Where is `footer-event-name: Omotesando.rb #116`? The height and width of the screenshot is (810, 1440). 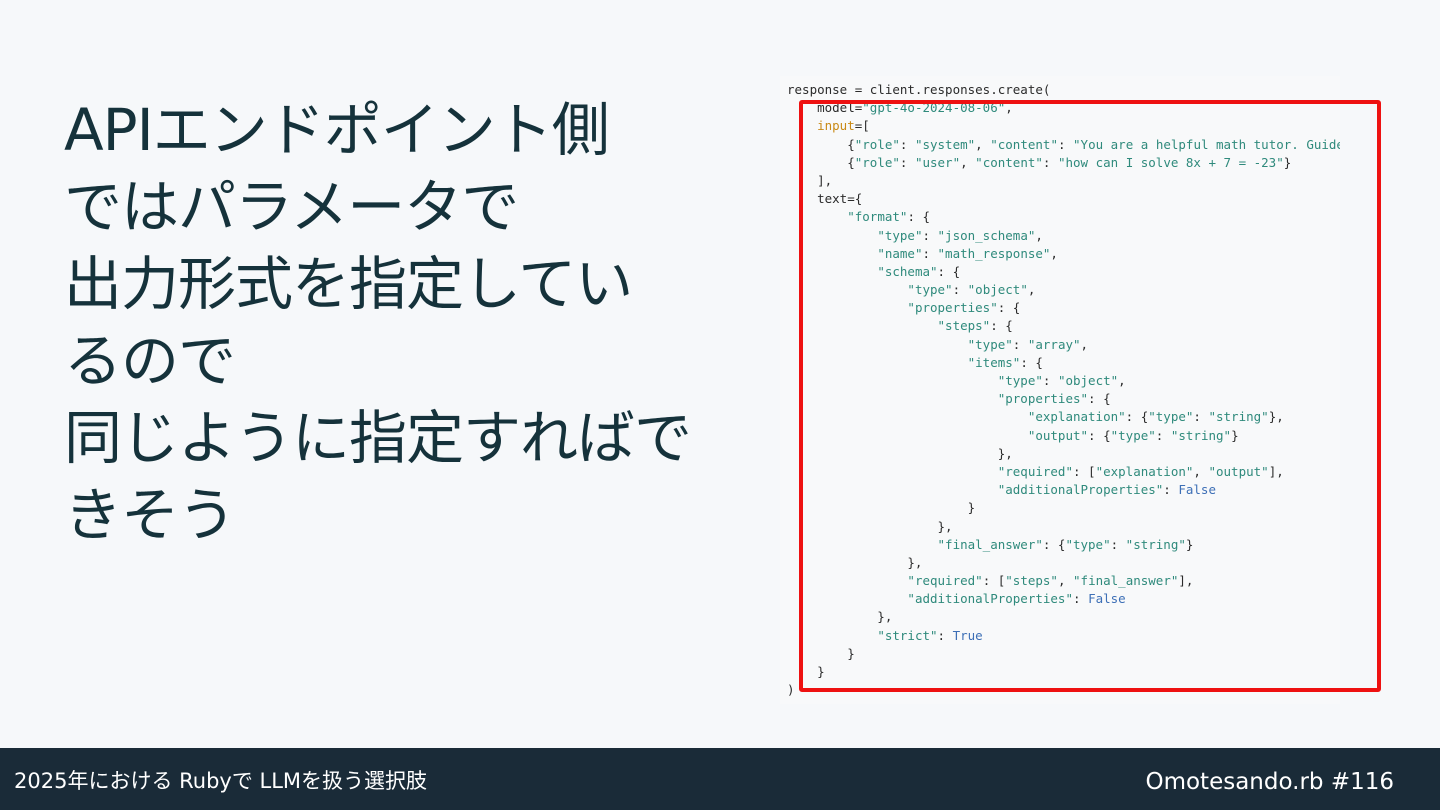
footer-event-name: Omotesando.rb #116 is located at coordinates (1269, 782).